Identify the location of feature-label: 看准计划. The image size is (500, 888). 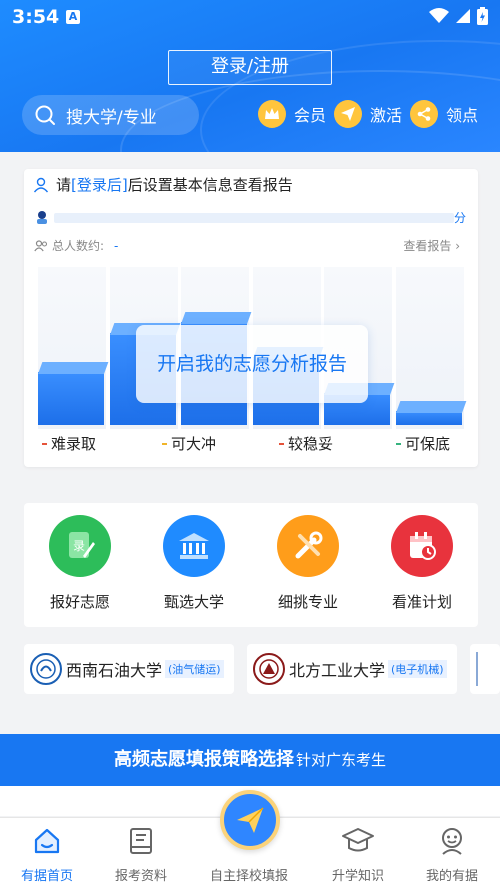
(421, 602).